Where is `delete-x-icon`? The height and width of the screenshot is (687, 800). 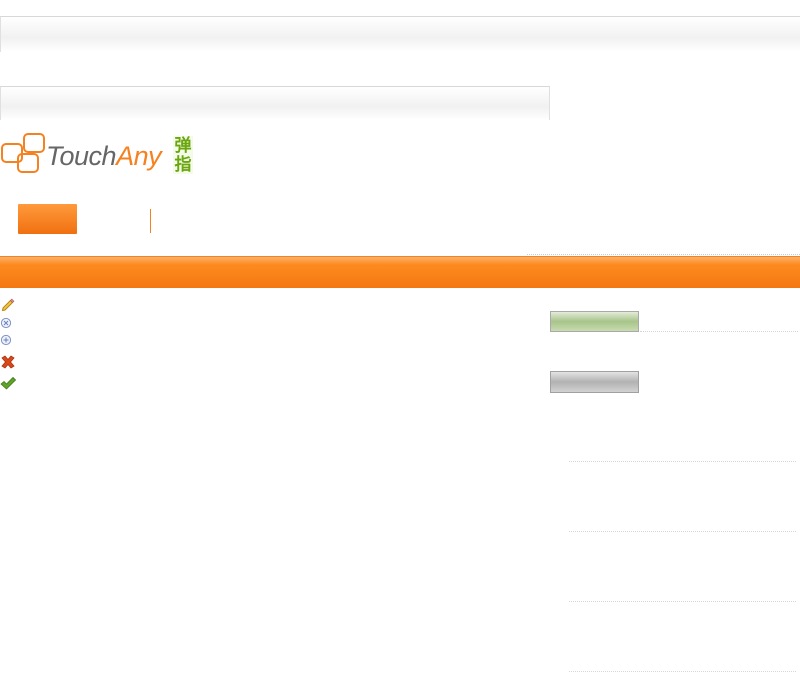
delete-x-icon is located at coordinates (8, 362).